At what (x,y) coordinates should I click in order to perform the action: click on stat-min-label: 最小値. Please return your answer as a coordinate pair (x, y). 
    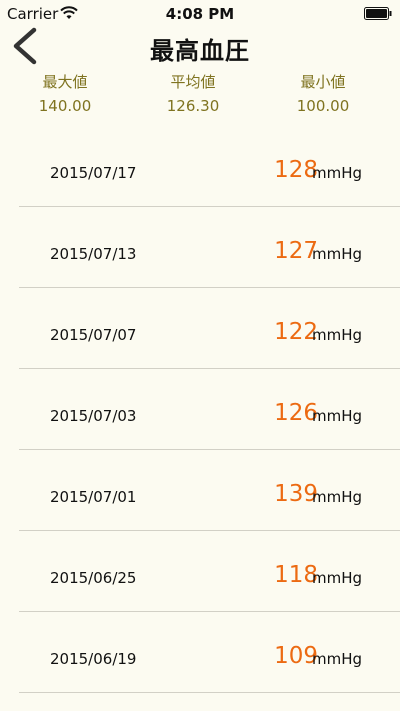
    Looking at the image, I should click on (323, 82).